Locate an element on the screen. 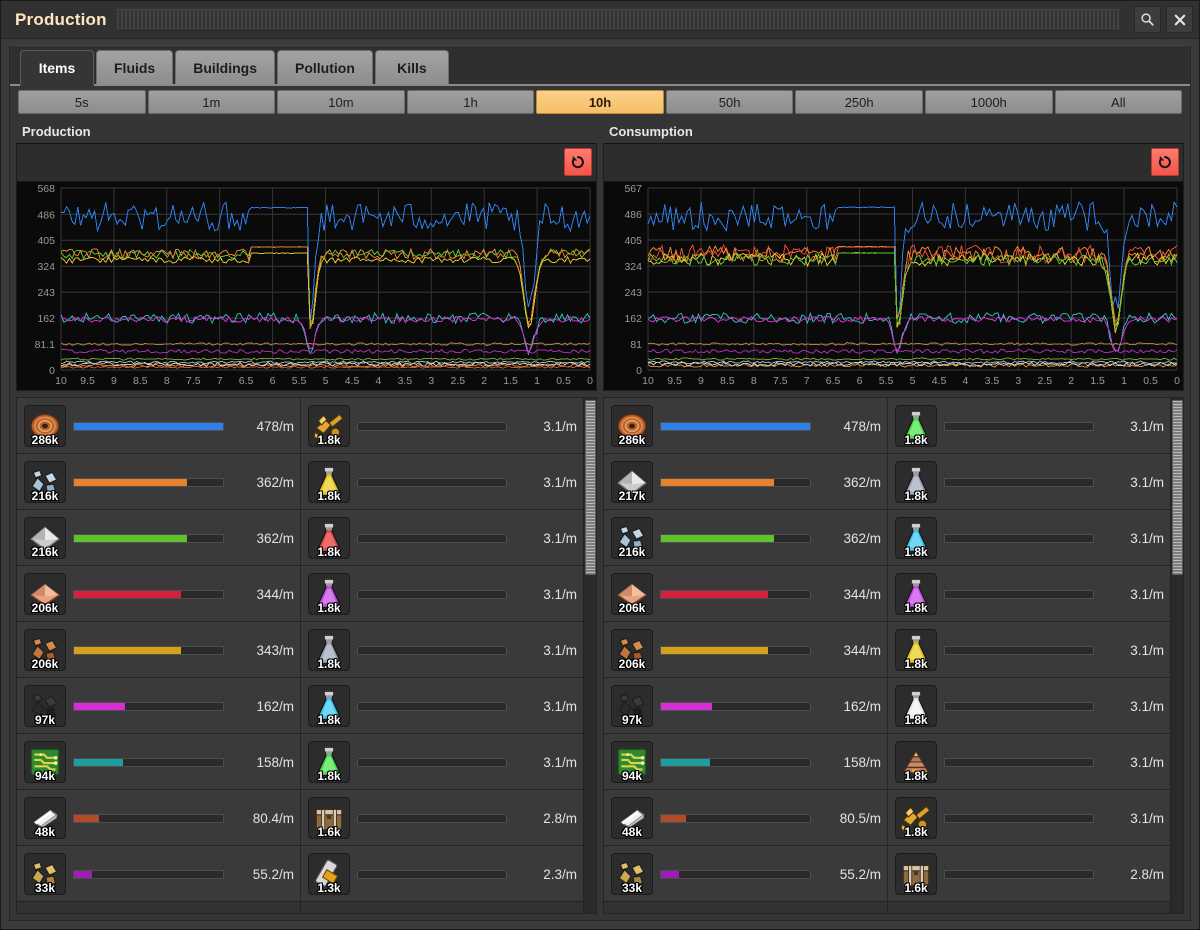 The width and height of the screenshot is (1200, 930). time-range-5s: 5s is located at coordinates (82, 102).